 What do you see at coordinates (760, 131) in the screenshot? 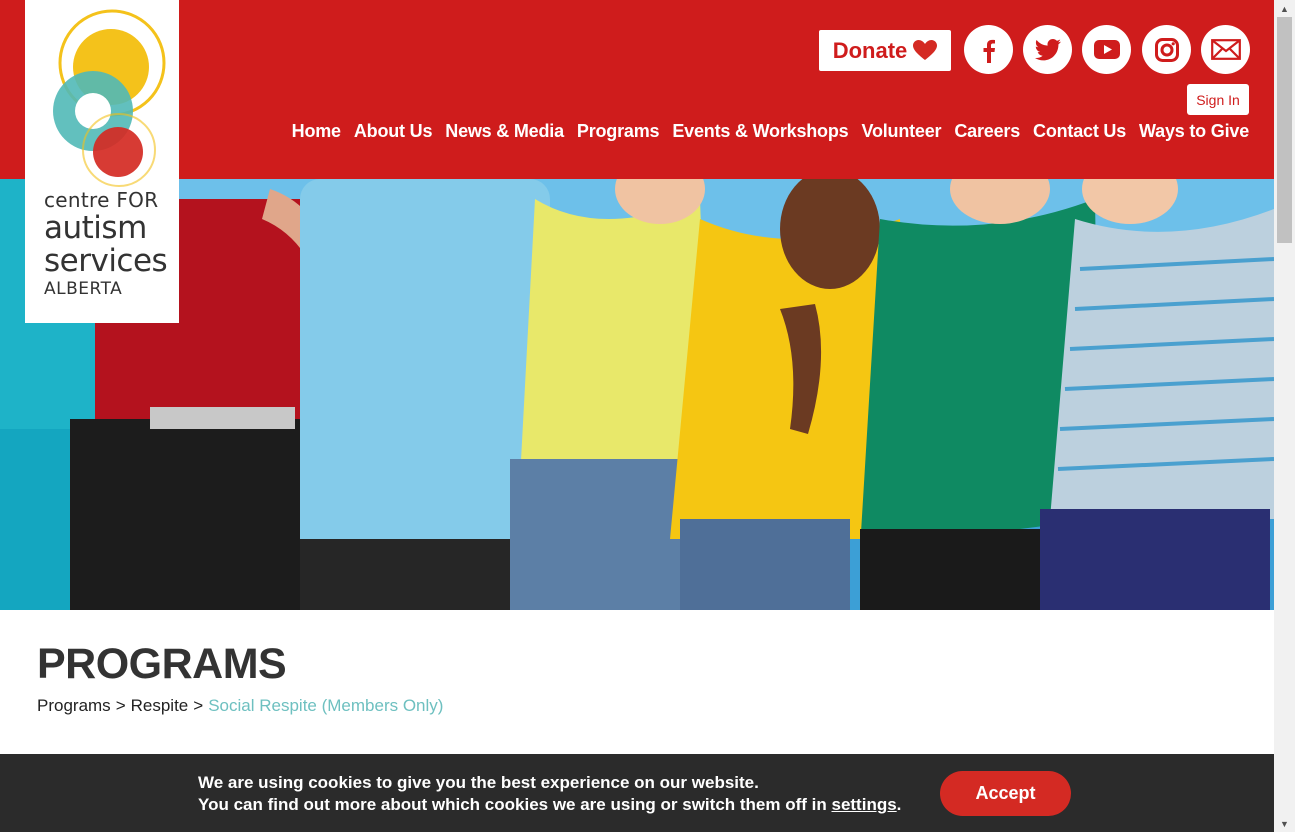
I see `nav-events-workshops: Events & Workshops` at bounding box center [760, 131].